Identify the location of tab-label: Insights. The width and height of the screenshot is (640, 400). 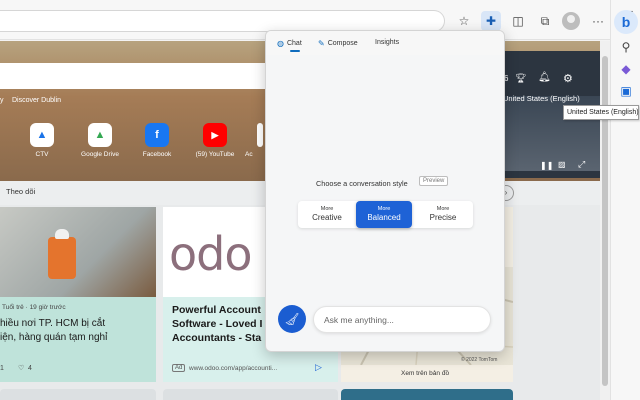
(387, 42).